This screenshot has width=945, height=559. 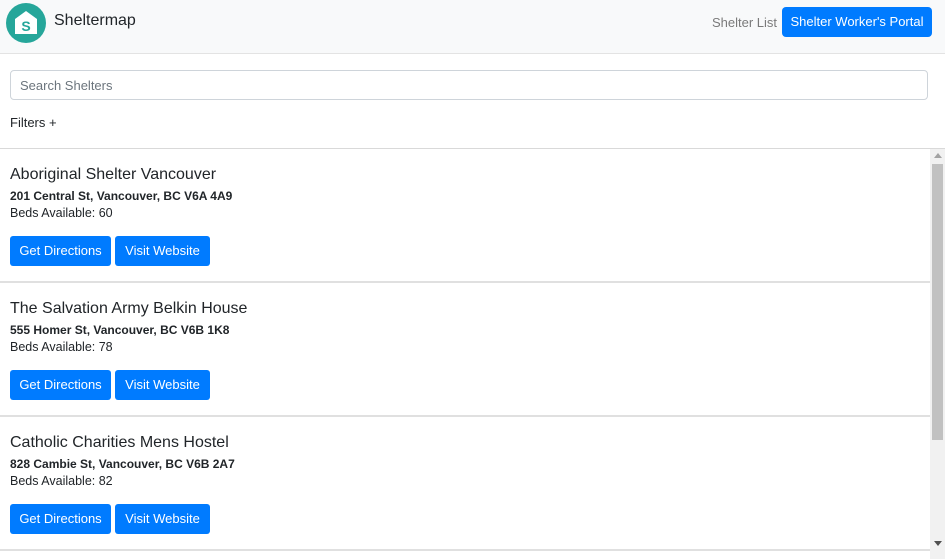 What do you see at coordinates (120, 330) in the screenshot?
I see `shelter-address: 555 Homer St, Vancouver, BC V6B 1K8` at bounding box center [120, 330].